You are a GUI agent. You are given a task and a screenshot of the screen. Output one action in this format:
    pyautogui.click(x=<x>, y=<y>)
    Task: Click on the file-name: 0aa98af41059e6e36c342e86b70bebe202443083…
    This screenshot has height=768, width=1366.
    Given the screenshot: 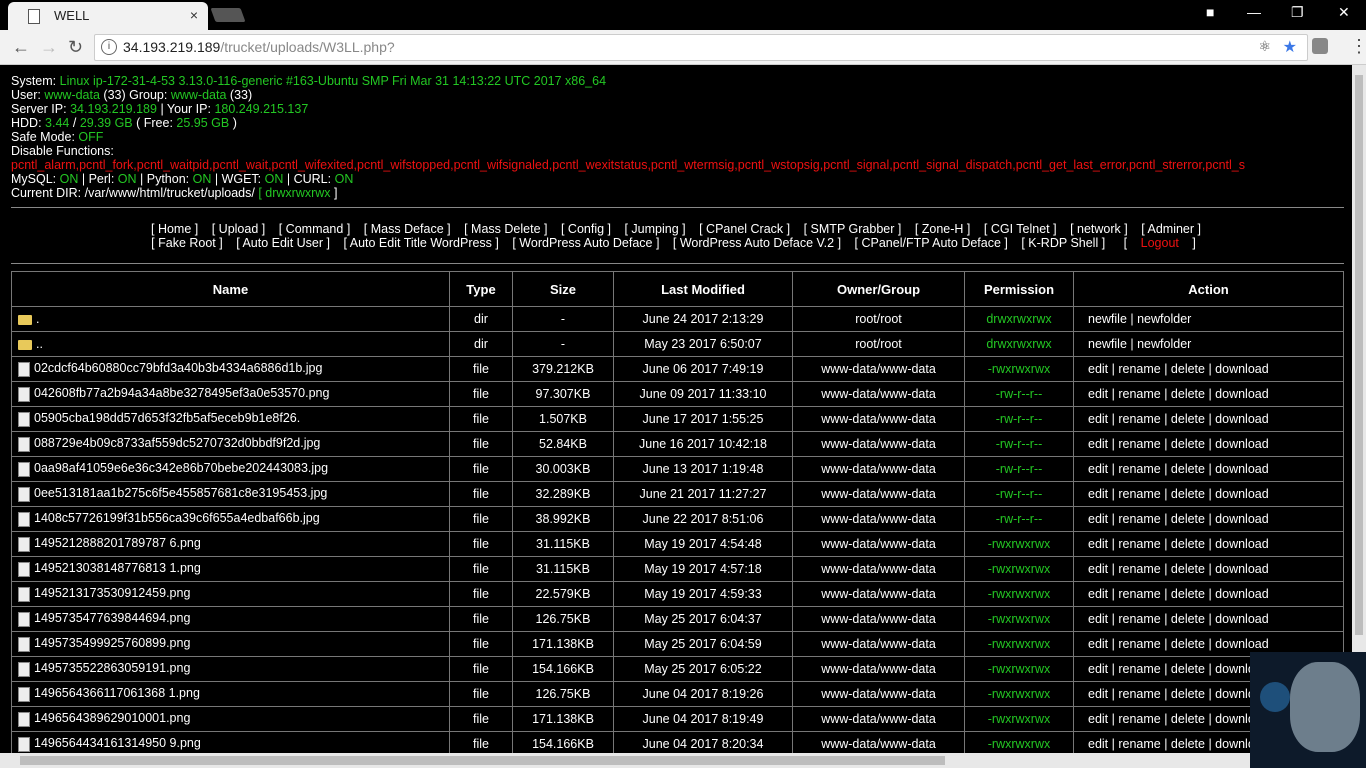 What is the action you would take?
    pyautogui.click(x=181, y=468)
    